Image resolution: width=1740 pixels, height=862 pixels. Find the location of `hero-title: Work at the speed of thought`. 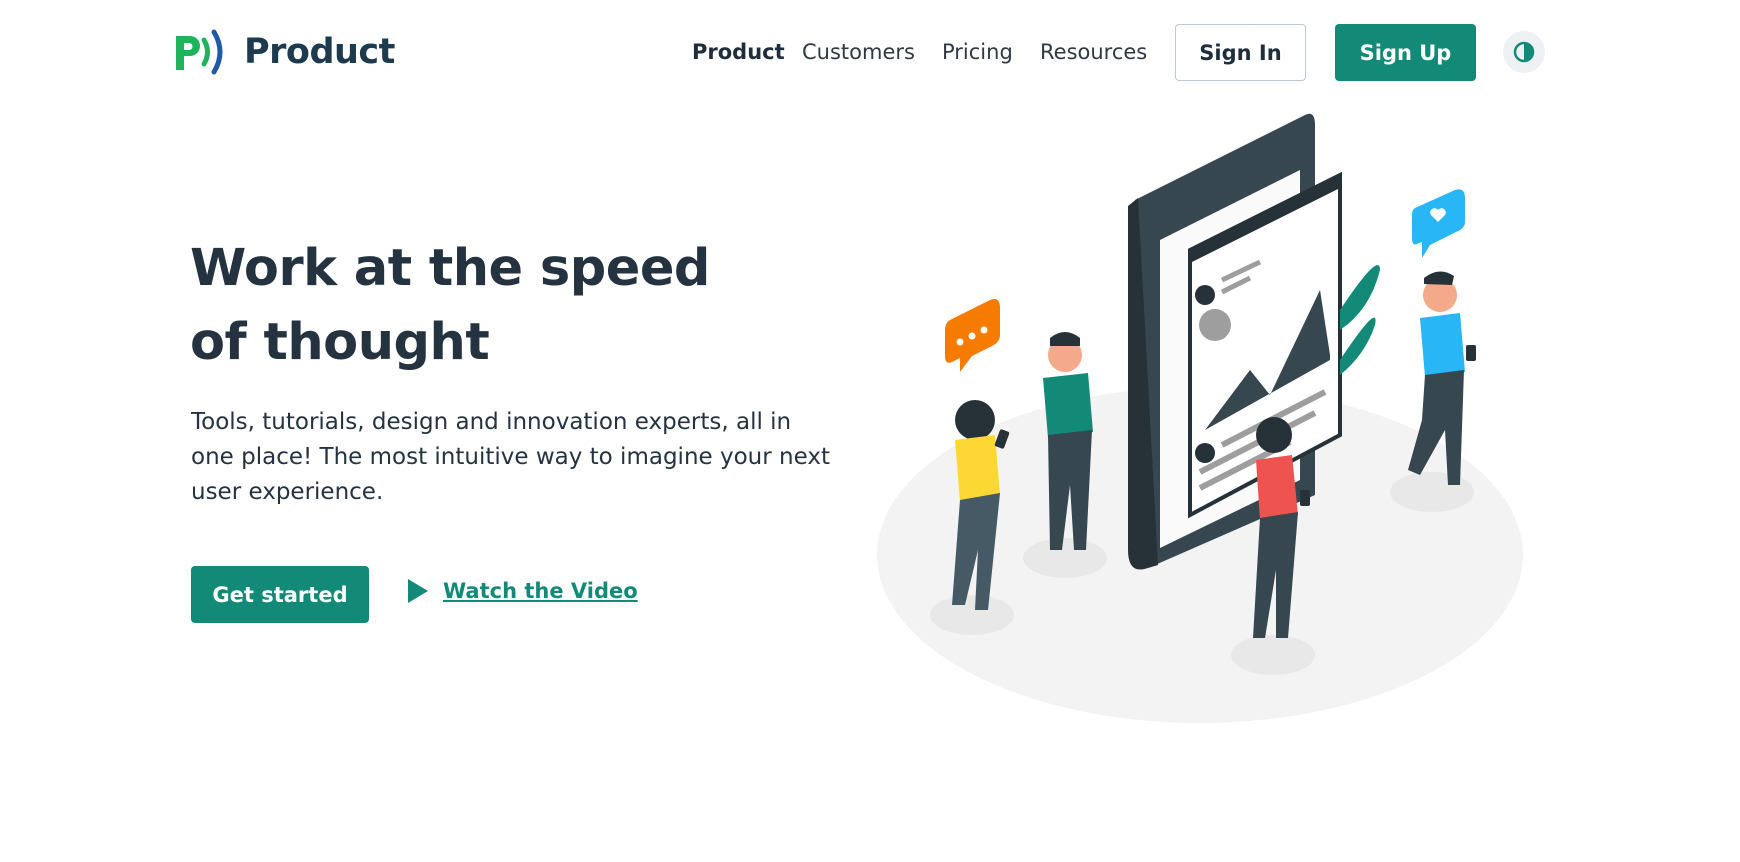

hero-title: Work at the speed of thought is located at coordinates (470, 306).